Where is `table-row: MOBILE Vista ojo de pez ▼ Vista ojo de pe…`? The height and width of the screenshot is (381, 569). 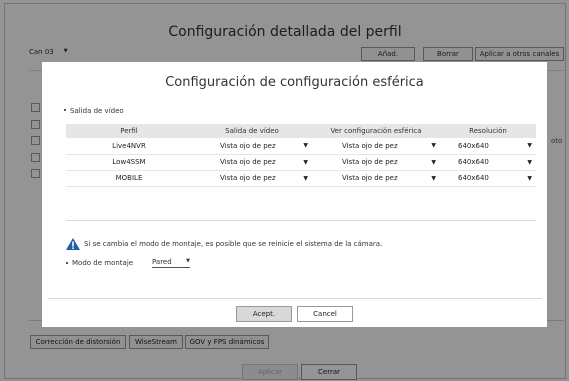
table-row: MOBILE Vista ojo de pez ▼ Vista ojo de pe… is located at coordinates (301, 178).